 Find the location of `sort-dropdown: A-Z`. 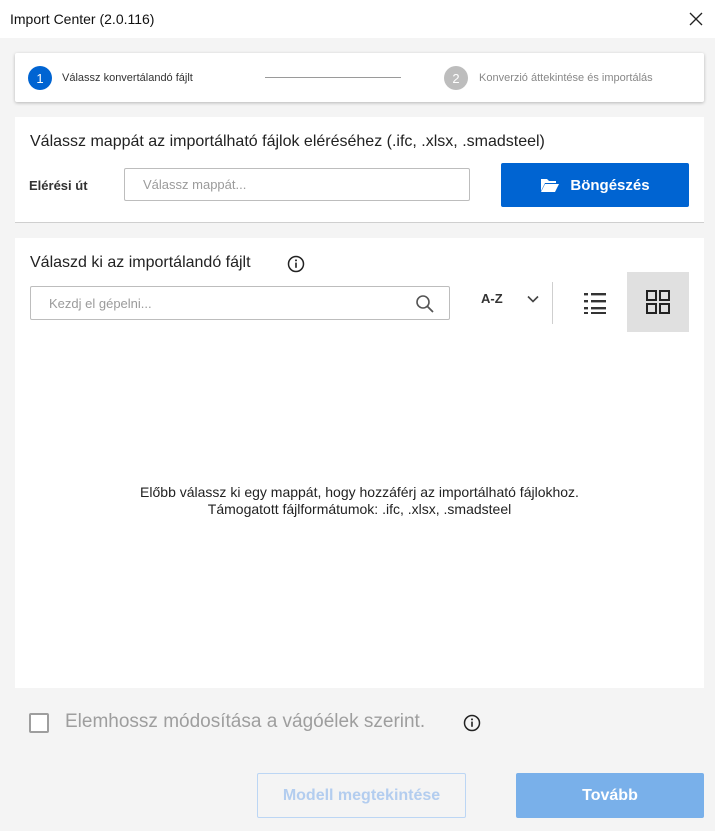

sort-dropdown: A-Z is located at coordinates (492, 298).